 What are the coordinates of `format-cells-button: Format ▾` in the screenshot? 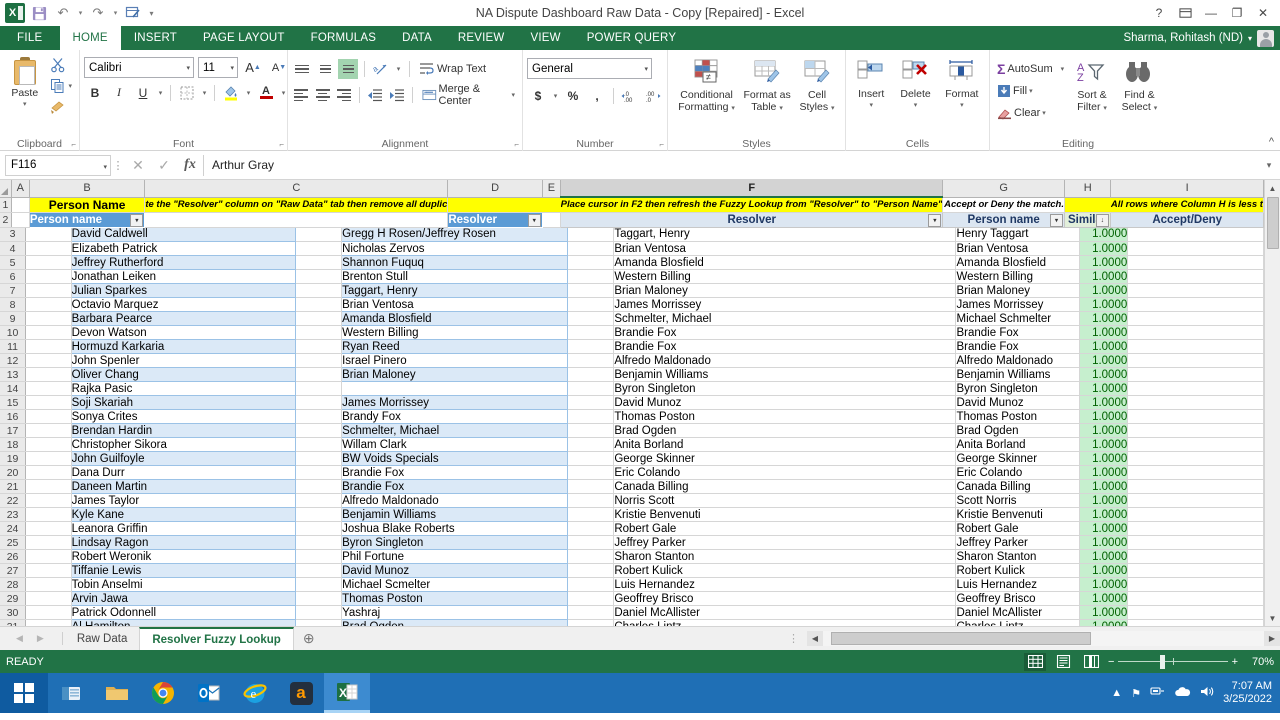 It's located at (962, 84).